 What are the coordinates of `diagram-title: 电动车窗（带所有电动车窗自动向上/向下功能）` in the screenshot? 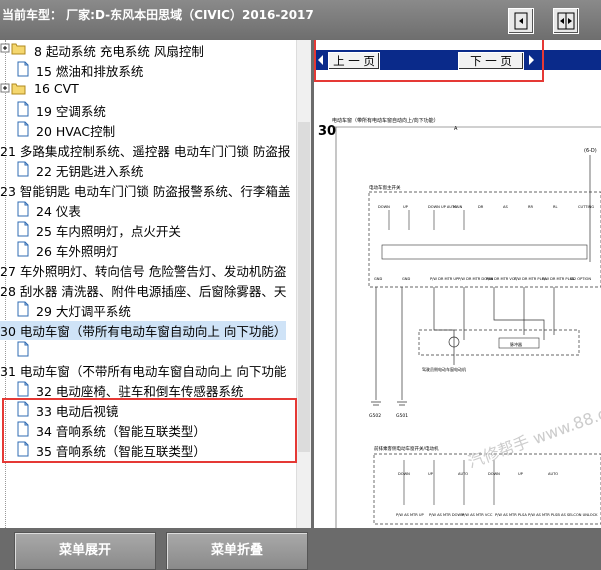 It's located at (385, 120).